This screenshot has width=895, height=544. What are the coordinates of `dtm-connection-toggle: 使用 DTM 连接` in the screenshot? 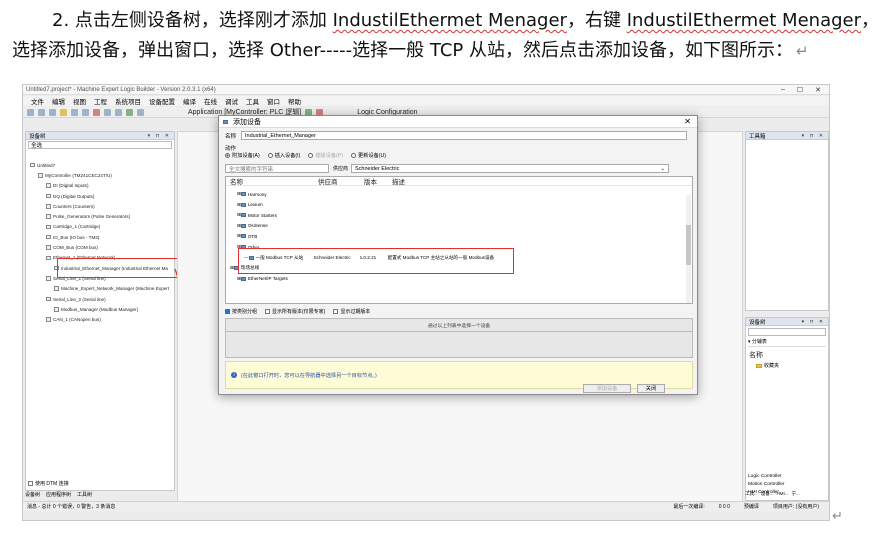 It's located at (48, 483).